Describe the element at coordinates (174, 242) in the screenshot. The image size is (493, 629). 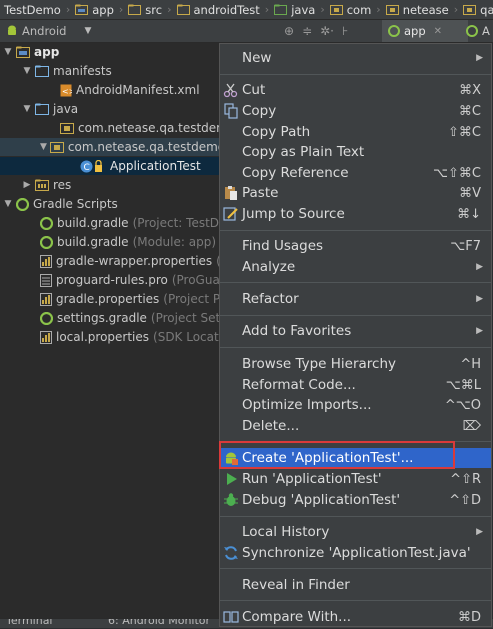
I see `tree-node-hint: (Module: app)` at that location.